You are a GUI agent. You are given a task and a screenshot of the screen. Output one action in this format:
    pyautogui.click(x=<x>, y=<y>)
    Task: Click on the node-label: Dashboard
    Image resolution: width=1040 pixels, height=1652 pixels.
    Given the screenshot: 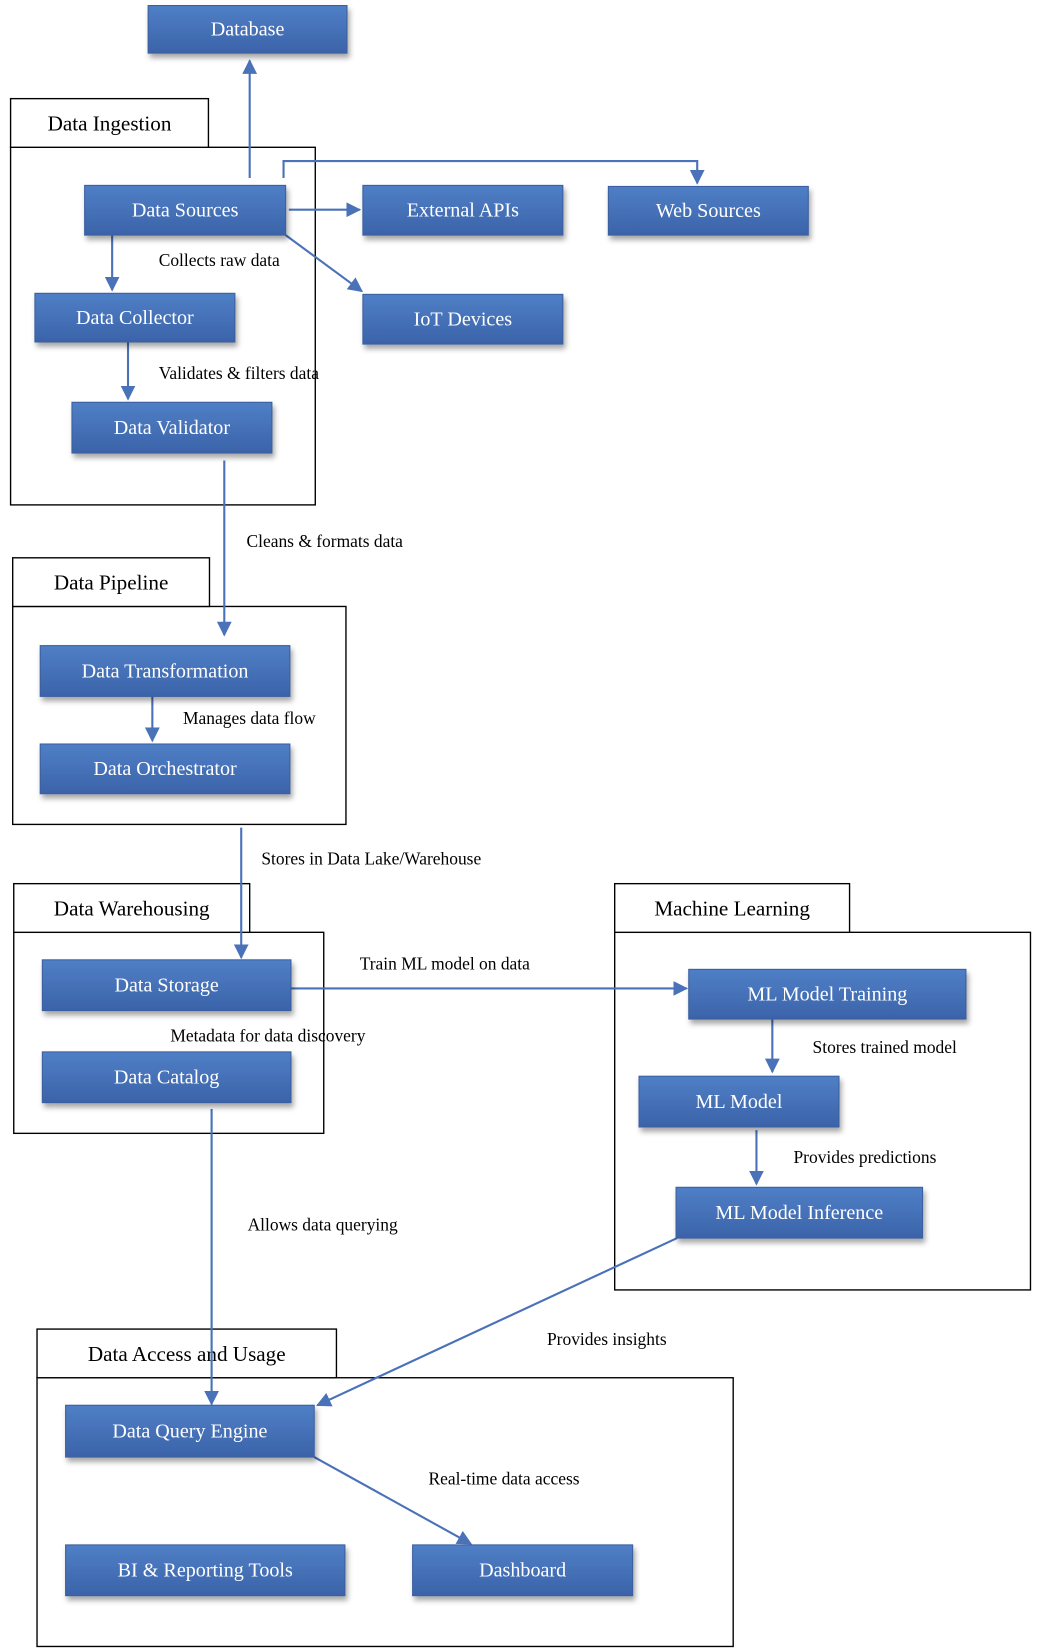 What is the action you would take?
    pyautogui.click(x=522, y=1571)
    